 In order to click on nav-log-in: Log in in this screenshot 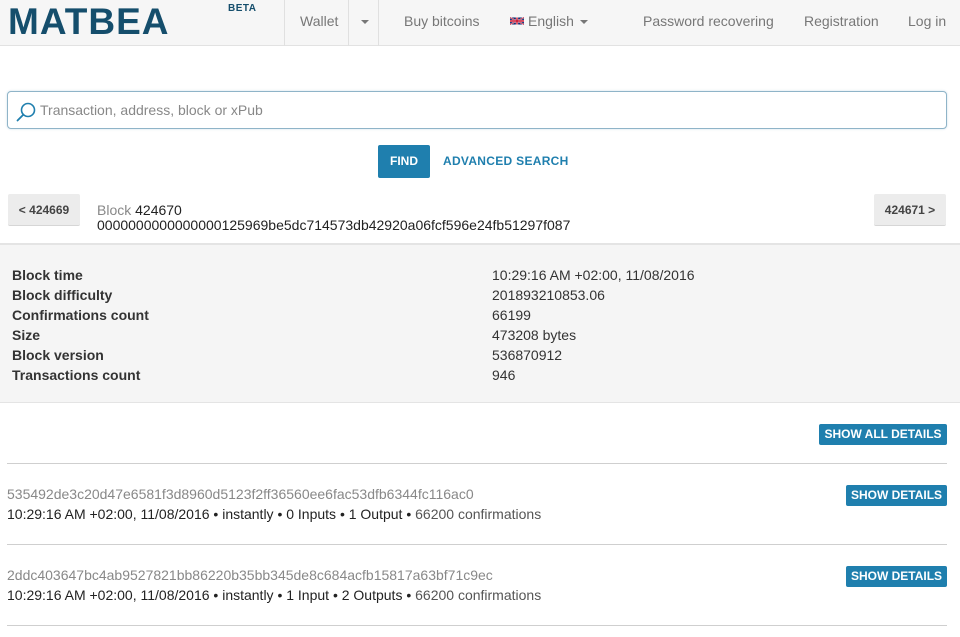, I will do `click(927, 23)`.